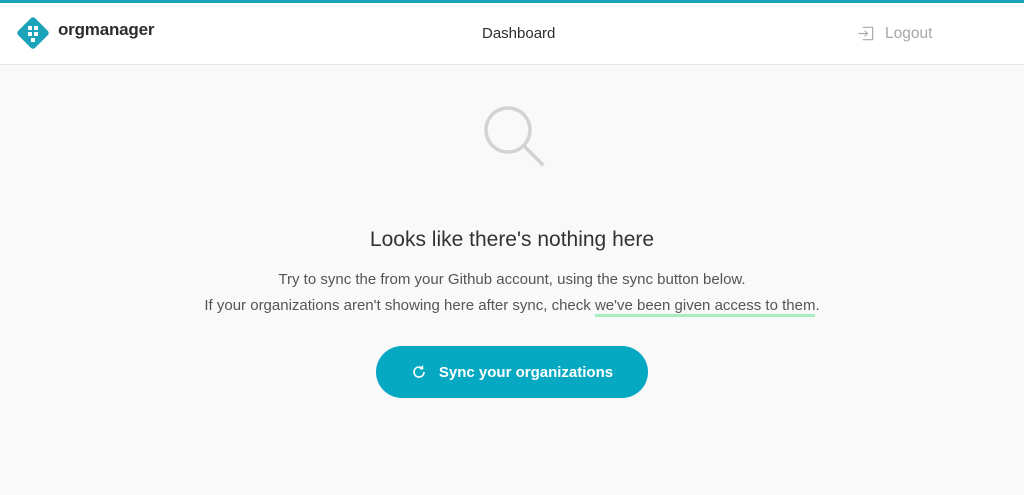 The height and width of the screenshot is (495, 1024). I want to click on sync-button-label: Sync your organizations, so click(526, 372).